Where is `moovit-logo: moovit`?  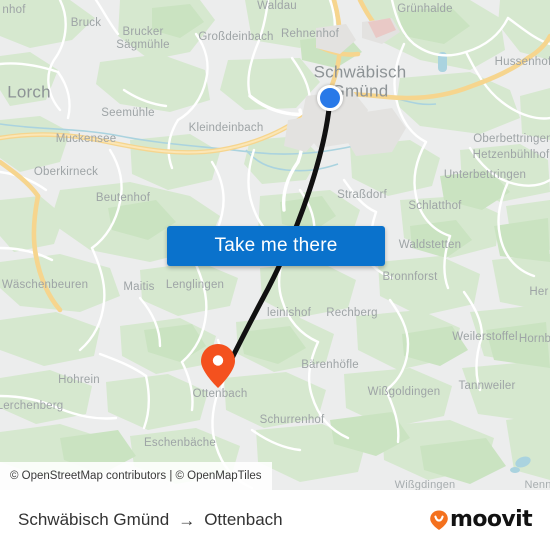 moovit-logo: moovit is located at coordinates (481, 519).